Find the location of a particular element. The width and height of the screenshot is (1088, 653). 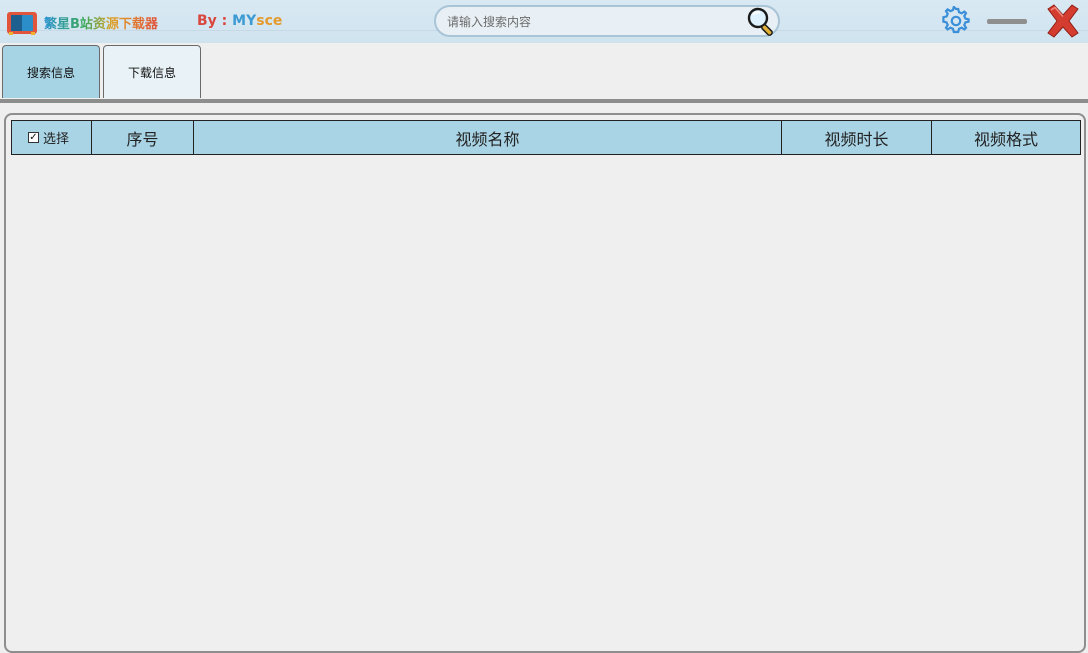

column-header-video-format: 视频格式 is located at coordinates (1006, 137).